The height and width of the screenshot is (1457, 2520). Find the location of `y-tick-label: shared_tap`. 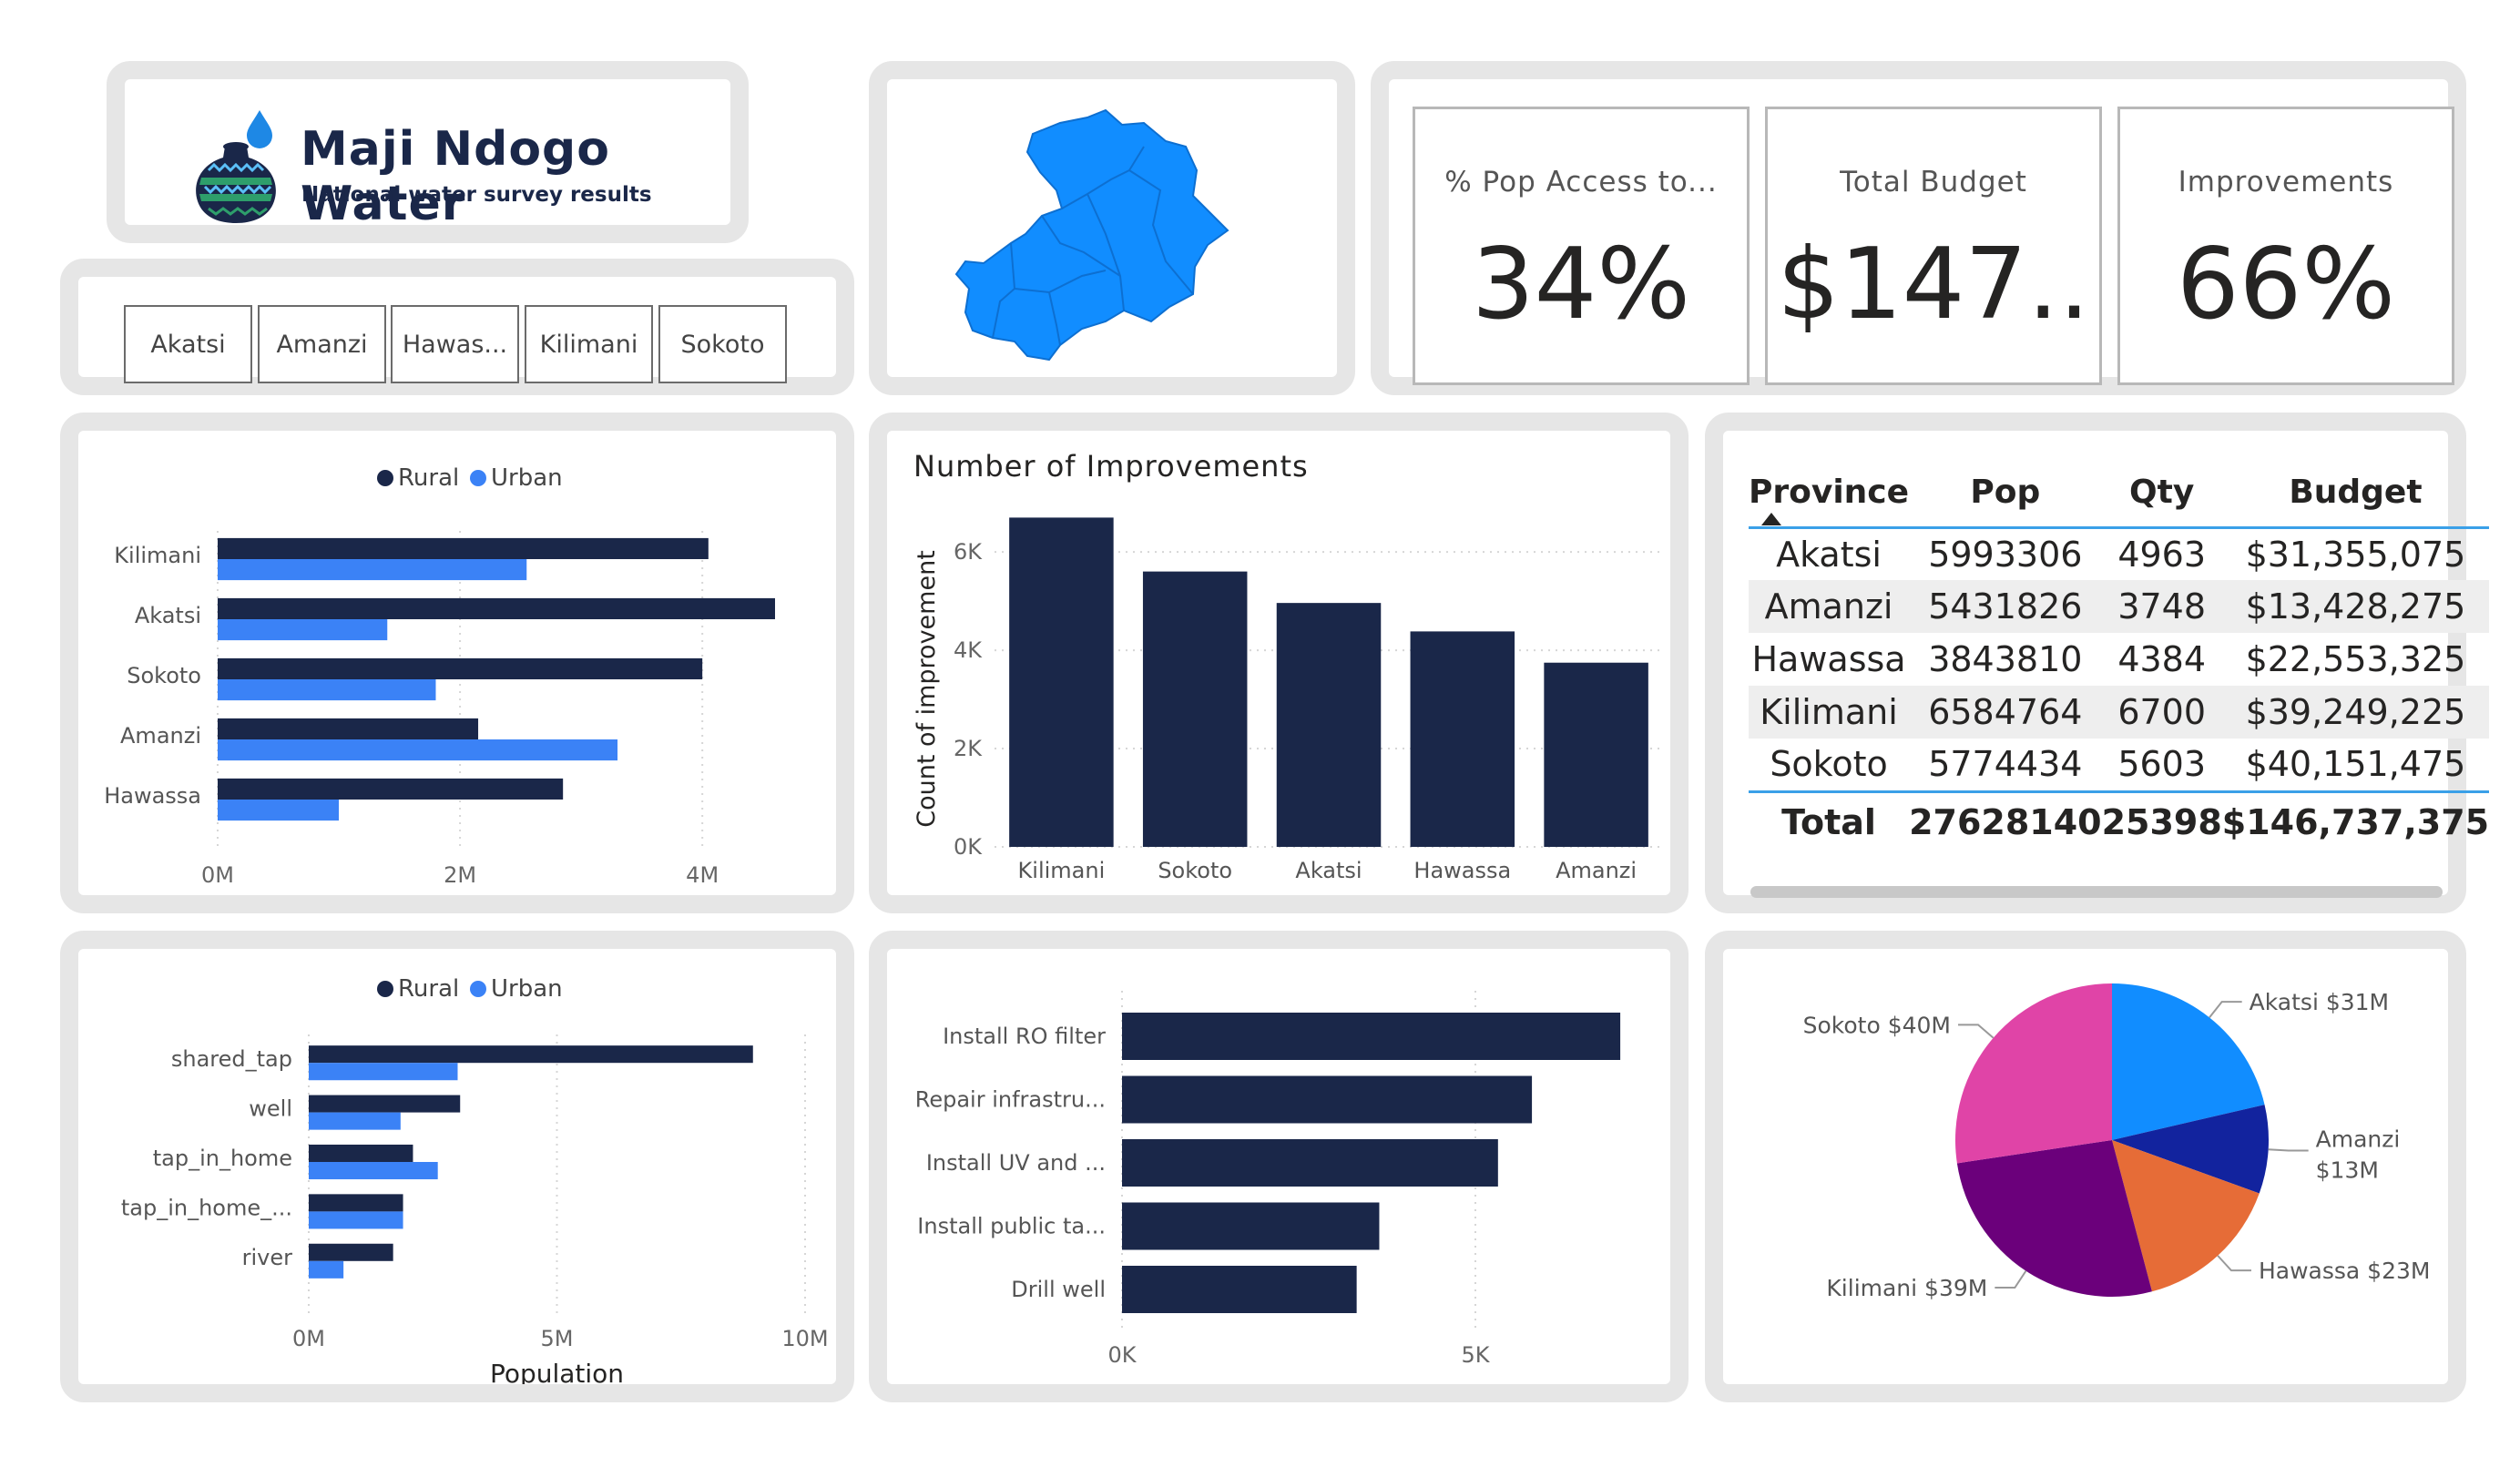

y-tick-label: shared_tap is located at coordinates (231, 1059).